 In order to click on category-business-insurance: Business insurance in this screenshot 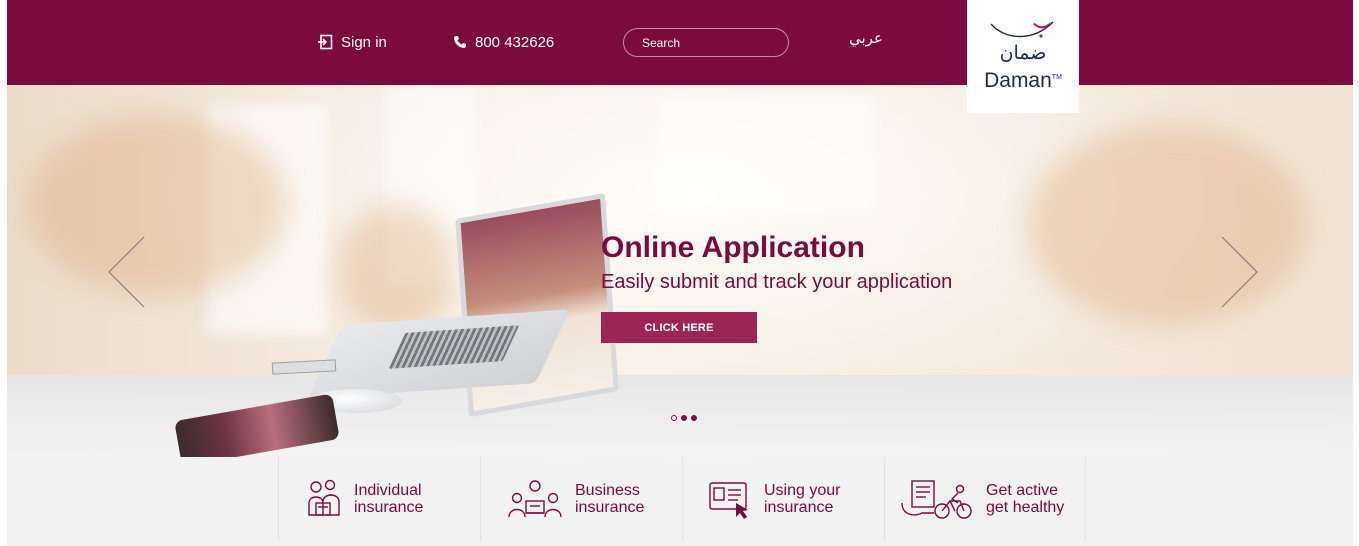, I will do `click(581, 499)`.